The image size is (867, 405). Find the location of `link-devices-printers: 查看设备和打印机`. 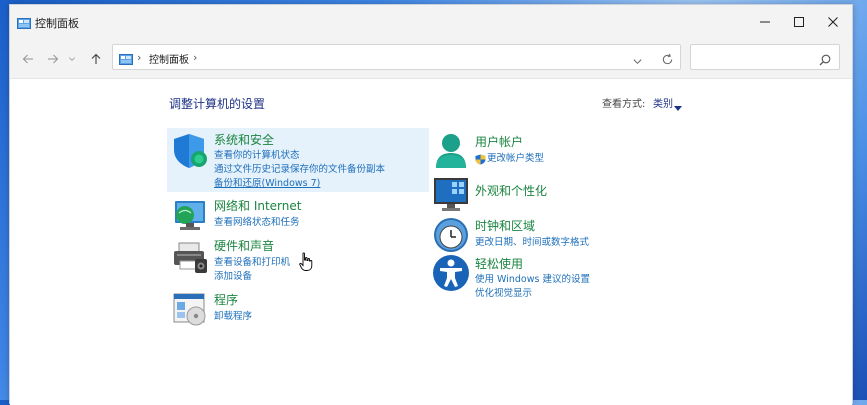

link-devices-printers: 查看设备和打印机 is located at coordinates (252, 261).